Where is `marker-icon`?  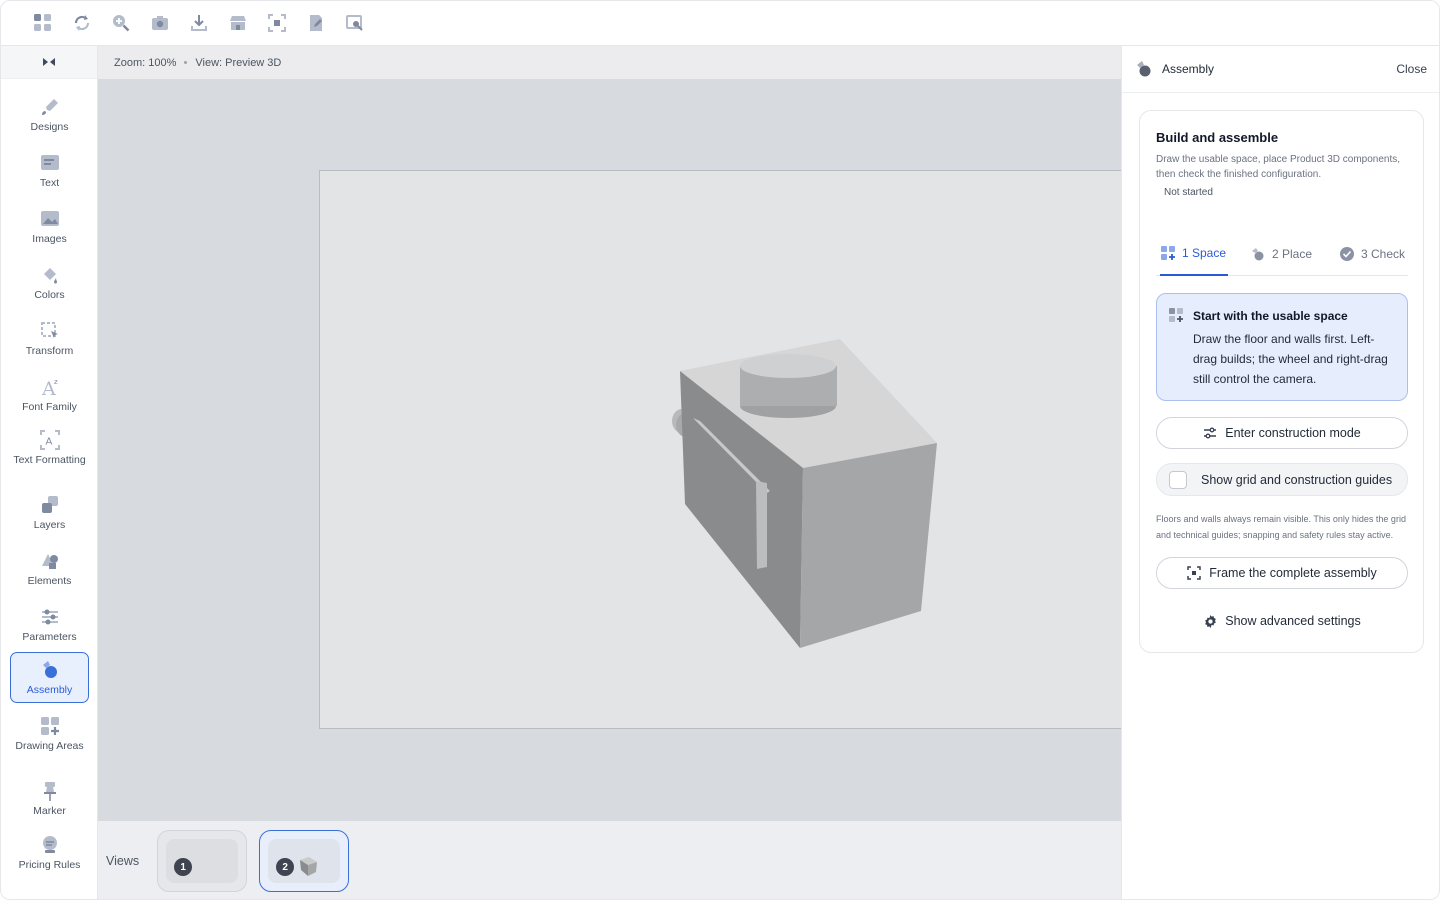 marker-icon is located at coordinates (49, 791).